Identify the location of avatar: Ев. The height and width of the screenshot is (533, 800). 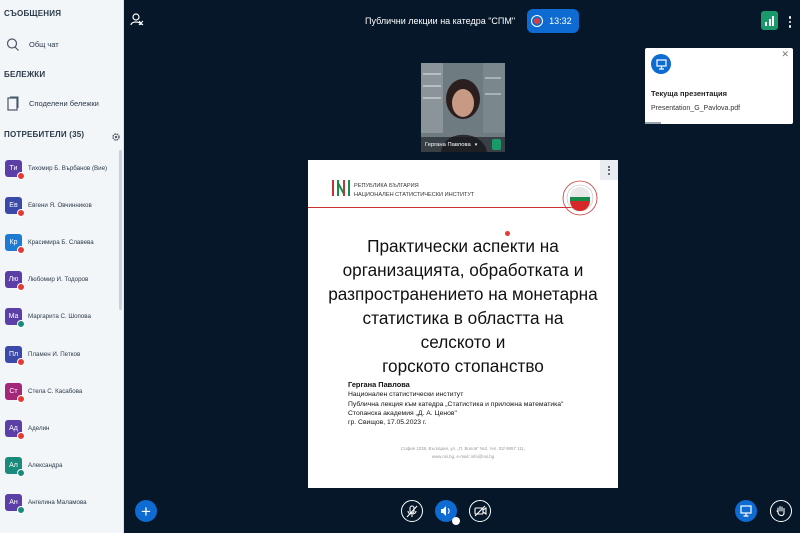
(15, 206).